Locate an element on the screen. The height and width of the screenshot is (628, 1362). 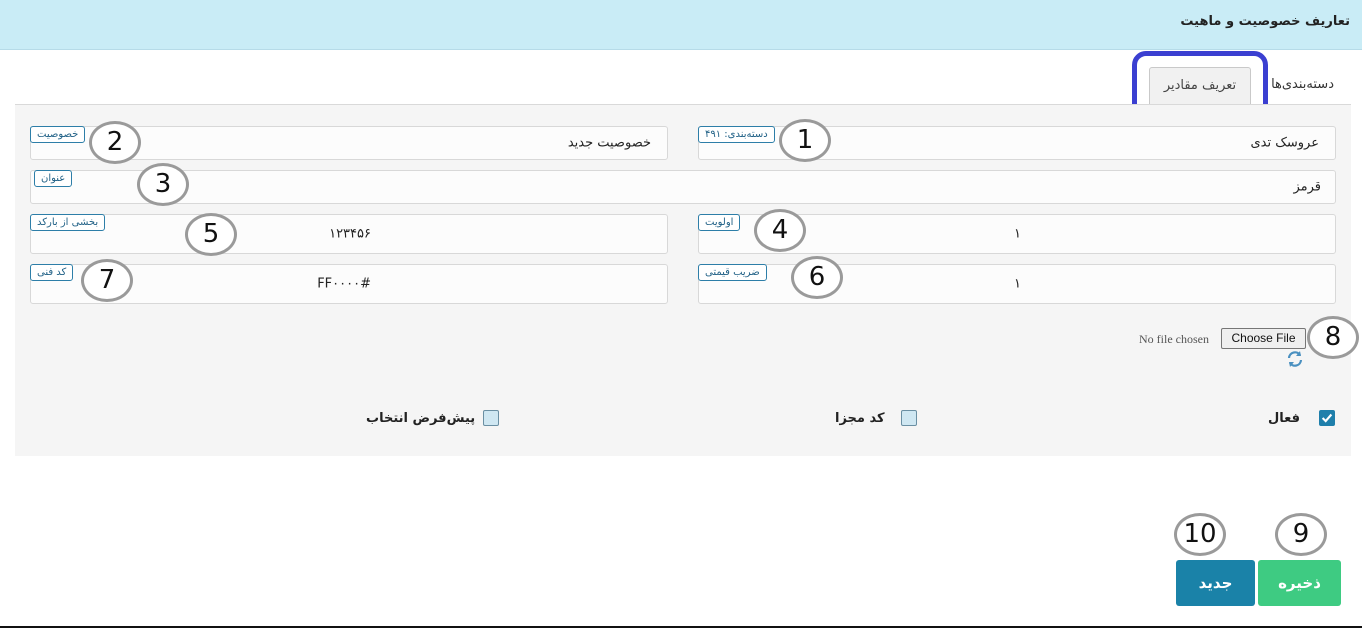
property-tag: خصوصیت is located at coordinates (58, 134).